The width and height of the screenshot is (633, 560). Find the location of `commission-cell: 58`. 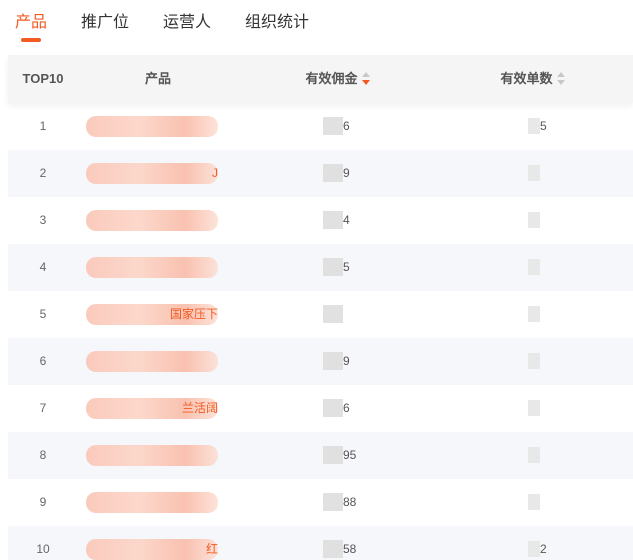

commission-cell: 58 is located at coordinates (353, 543).